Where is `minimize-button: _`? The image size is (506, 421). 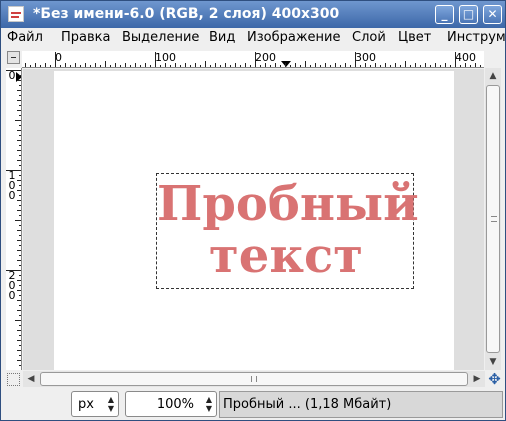 minimize-button: _ is located at coordinates (444, 14).